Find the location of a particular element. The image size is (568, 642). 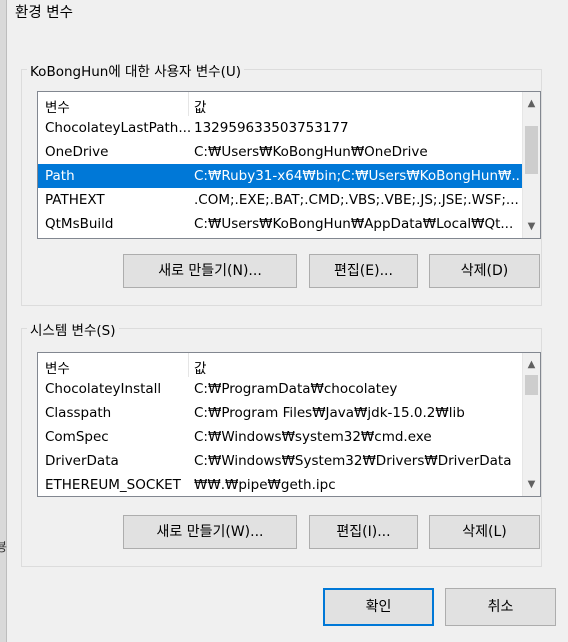

variable-value-cell: 132959633503753177 is located at coordinates (271, 128).